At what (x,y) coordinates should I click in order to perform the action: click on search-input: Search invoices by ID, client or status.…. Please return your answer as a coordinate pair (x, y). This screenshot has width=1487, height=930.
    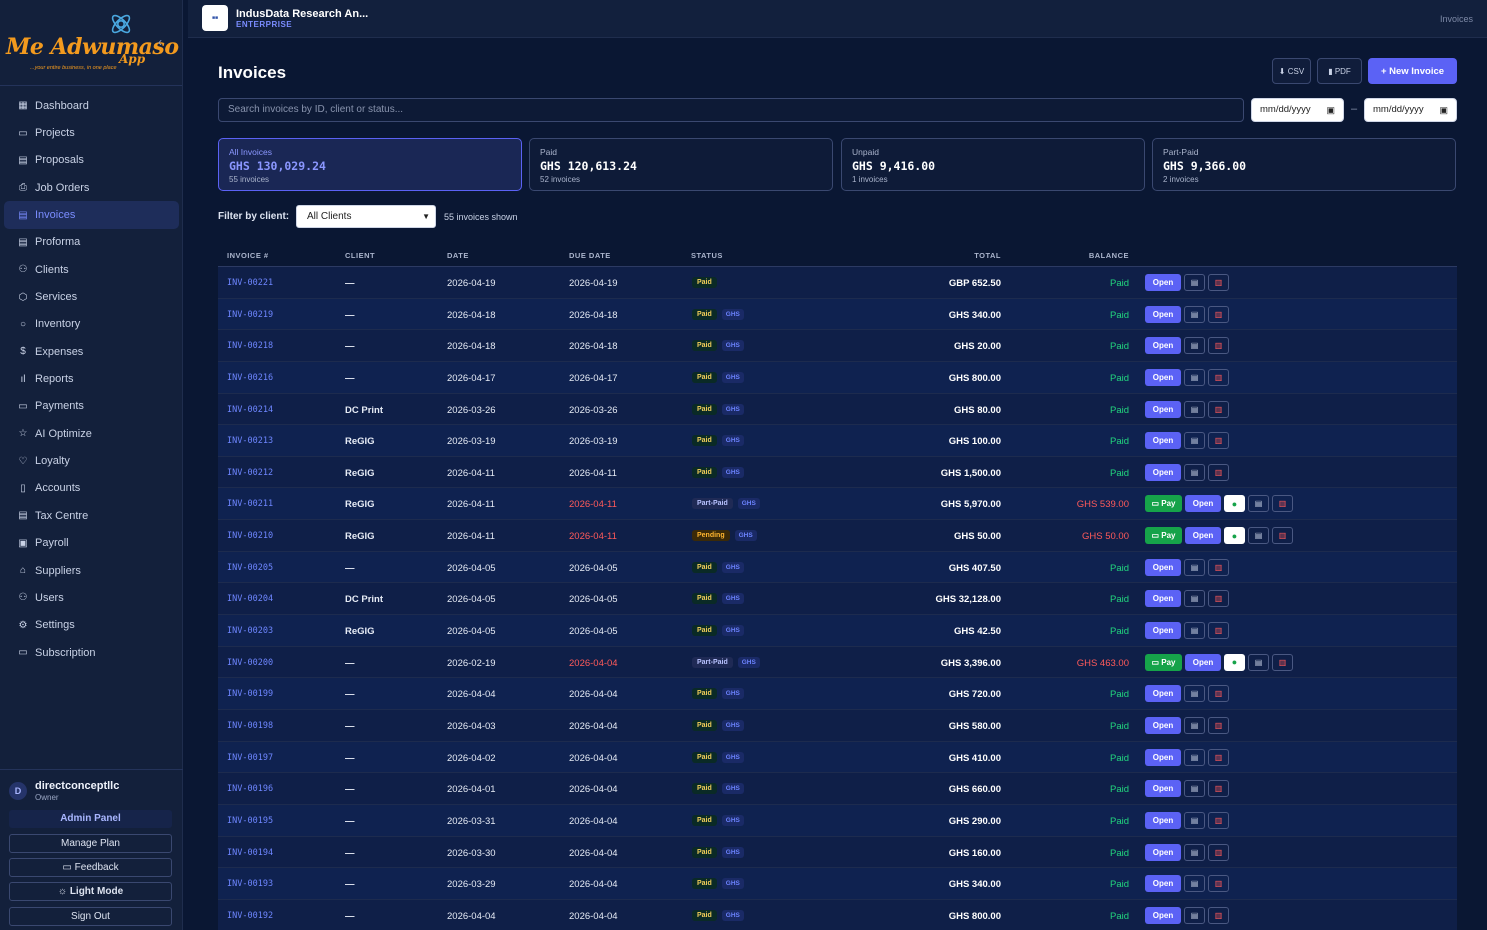
    Looking at the image, I should click on (731, 110).